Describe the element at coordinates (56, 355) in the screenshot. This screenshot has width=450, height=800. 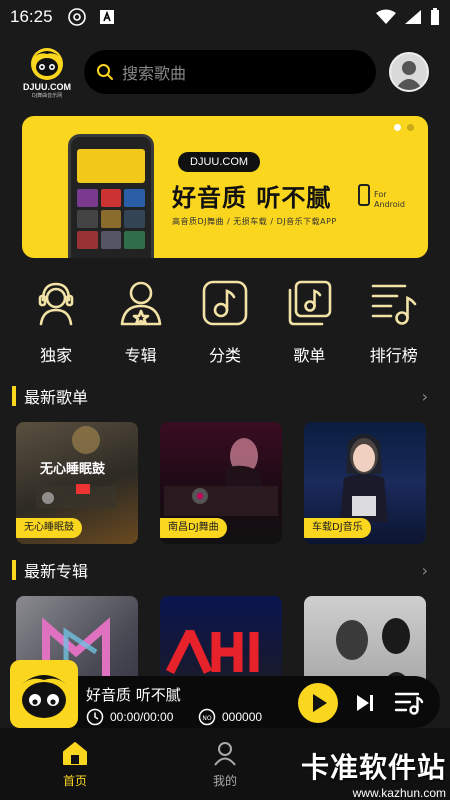
I see `category-label: 独家` at that location.